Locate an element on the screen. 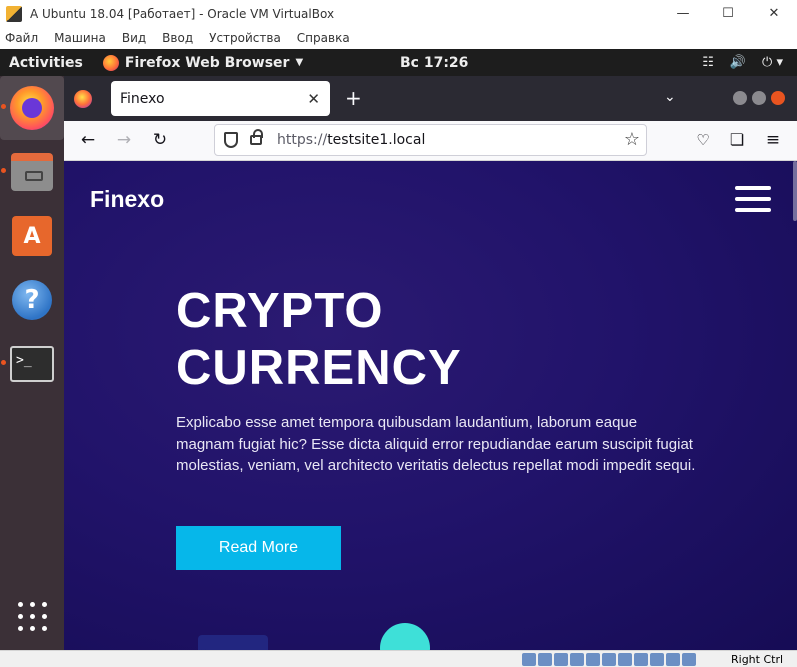 This screenshot has width=797, height=667. list-all-tabs-icon: ⌄ is located at coordinates (670, 97).